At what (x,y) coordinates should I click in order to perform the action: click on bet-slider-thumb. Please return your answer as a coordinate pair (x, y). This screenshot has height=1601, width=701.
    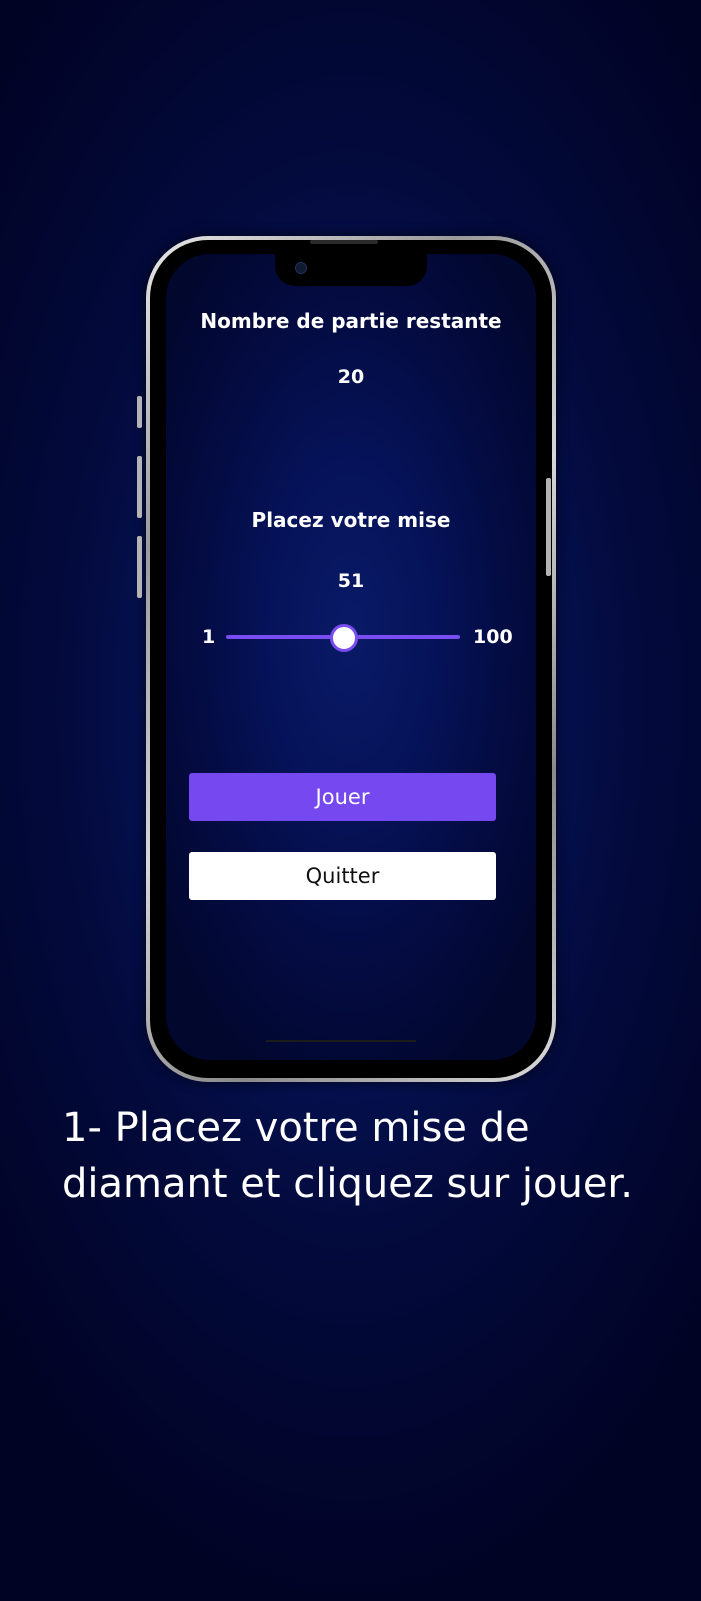
    Looking at the image, I should click on (344, 638).